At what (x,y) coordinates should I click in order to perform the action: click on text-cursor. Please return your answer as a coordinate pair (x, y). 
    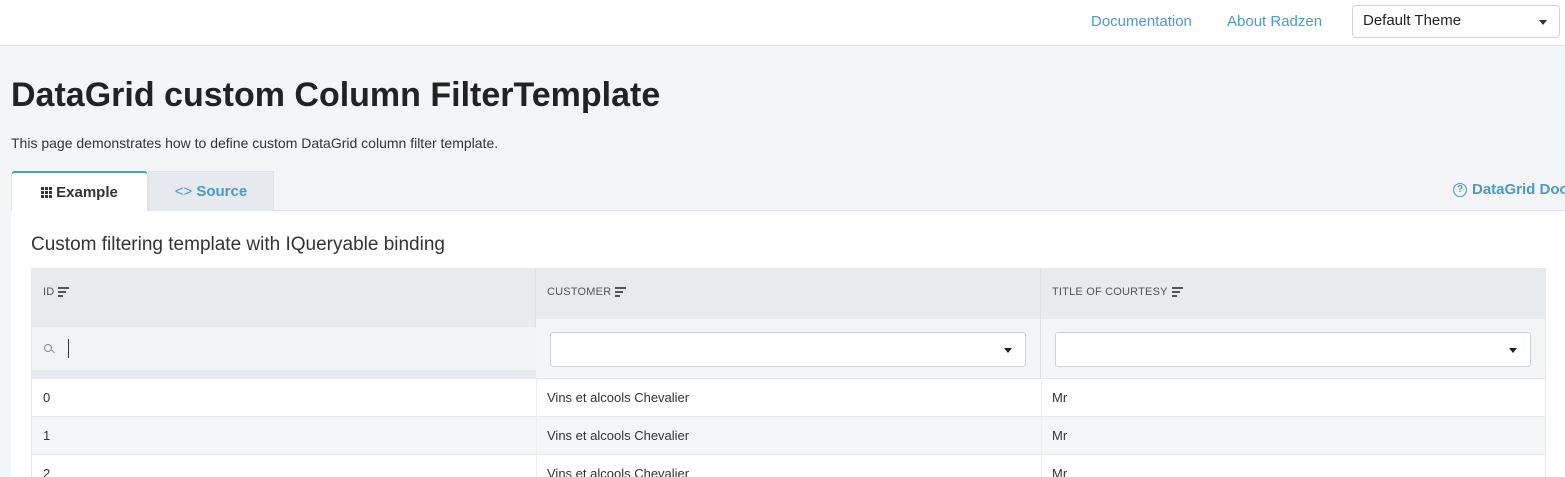
    Looking at the image, I should click on (68, 348).